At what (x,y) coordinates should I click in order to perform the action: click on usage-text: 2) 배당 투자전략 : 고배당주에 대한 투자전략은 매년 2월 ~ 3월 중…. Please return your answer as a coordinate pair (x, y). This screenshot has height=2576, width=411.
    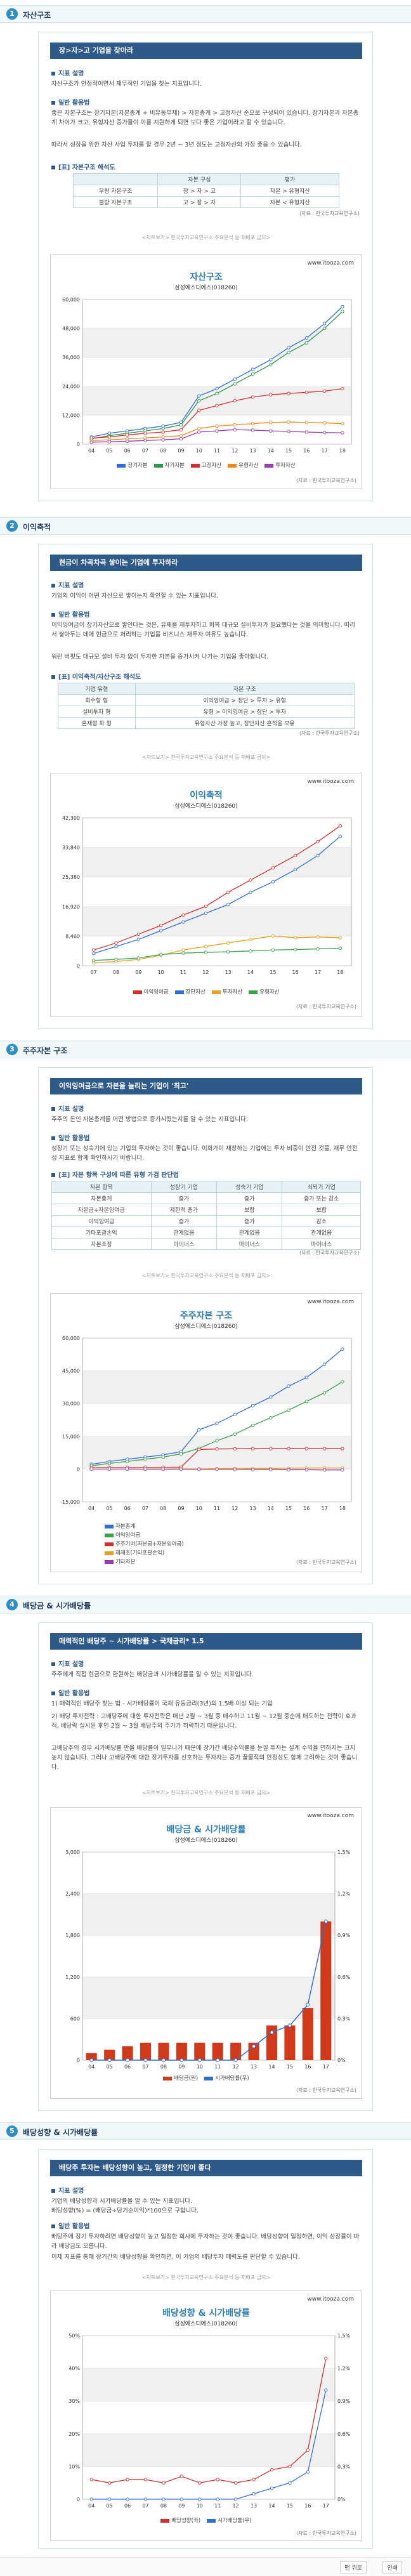
    Looking at the image, I should click on (204, 1721).